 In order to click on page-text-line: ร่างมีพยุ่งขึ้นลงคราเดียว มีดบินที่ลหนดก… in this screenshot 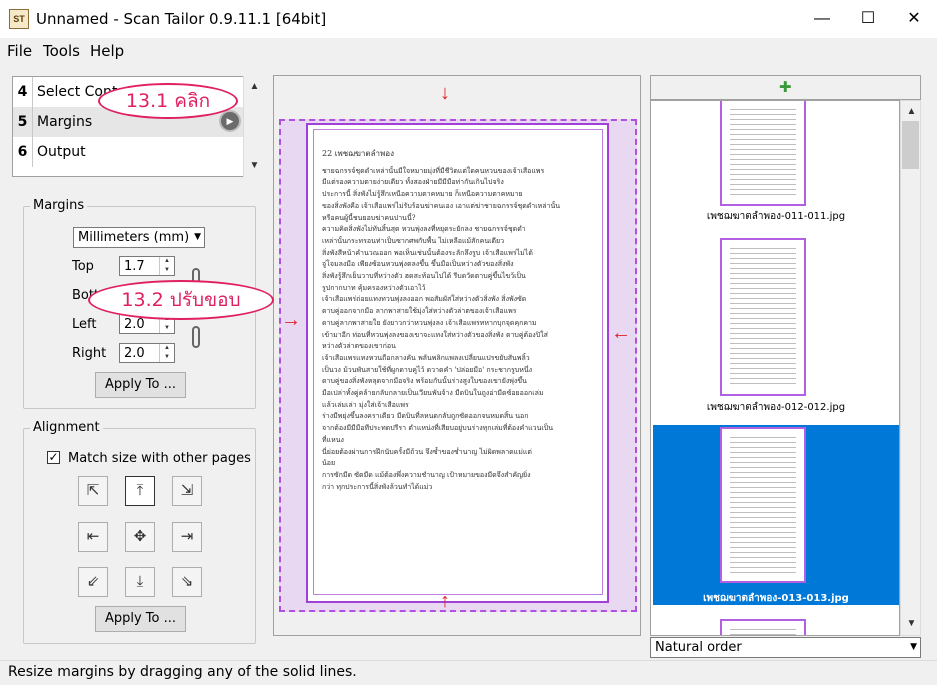, I will do `click(425, 416)`.